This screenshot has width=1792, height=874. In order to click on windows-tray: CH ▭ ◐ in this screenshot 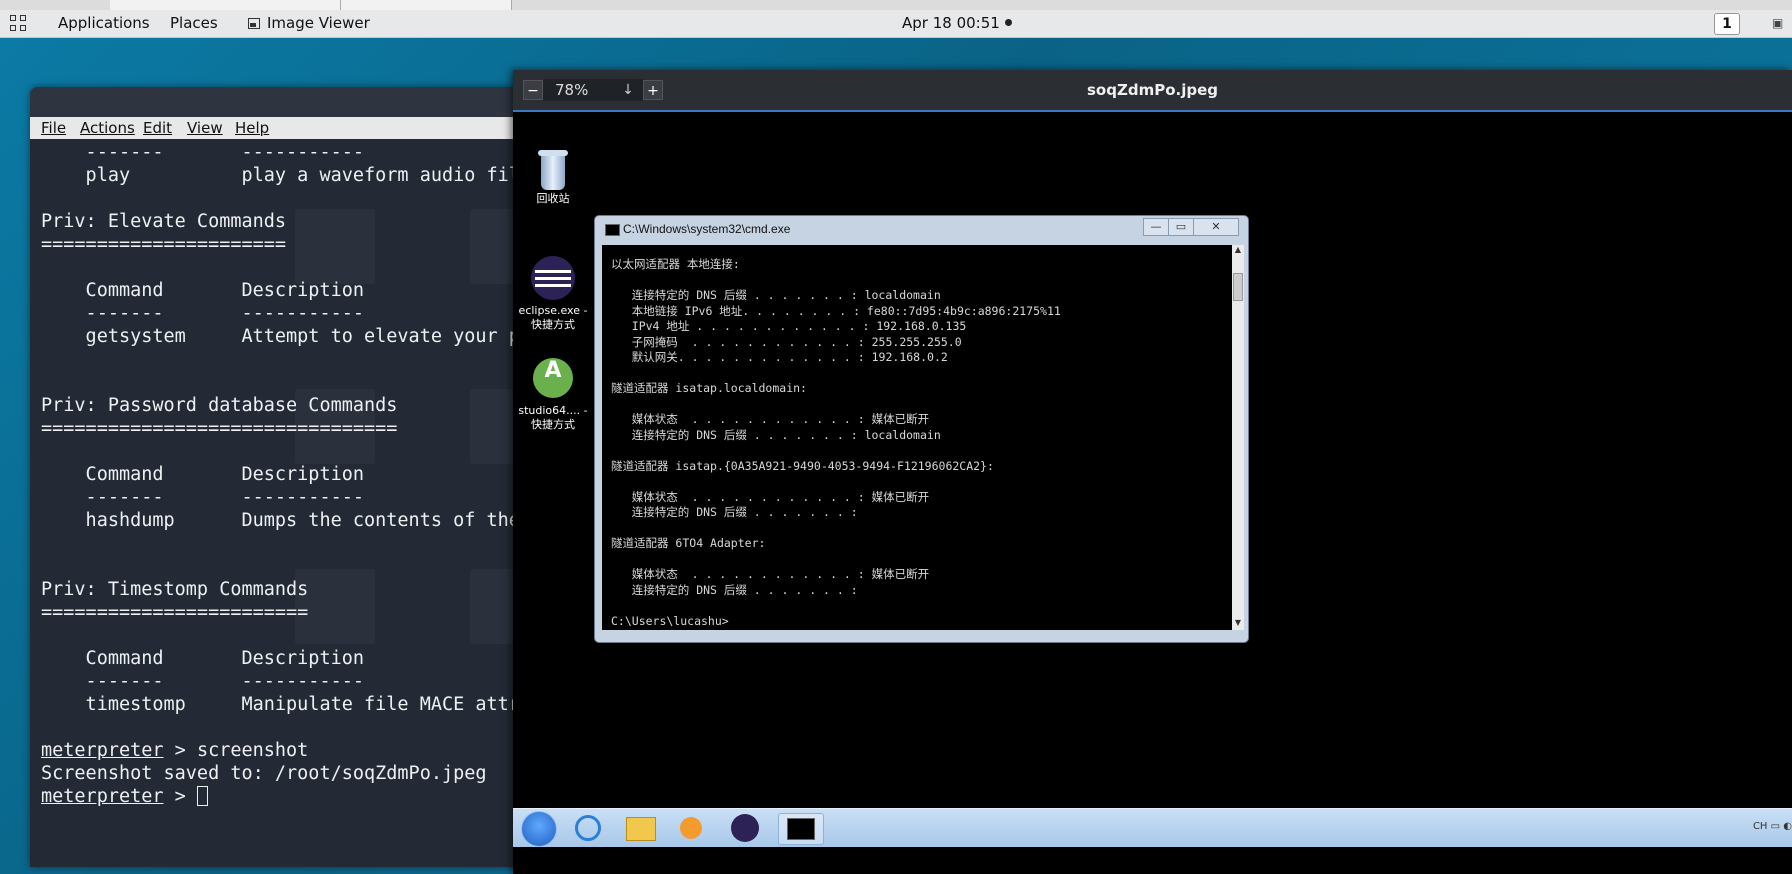, I will do `click(1772, 826)`.